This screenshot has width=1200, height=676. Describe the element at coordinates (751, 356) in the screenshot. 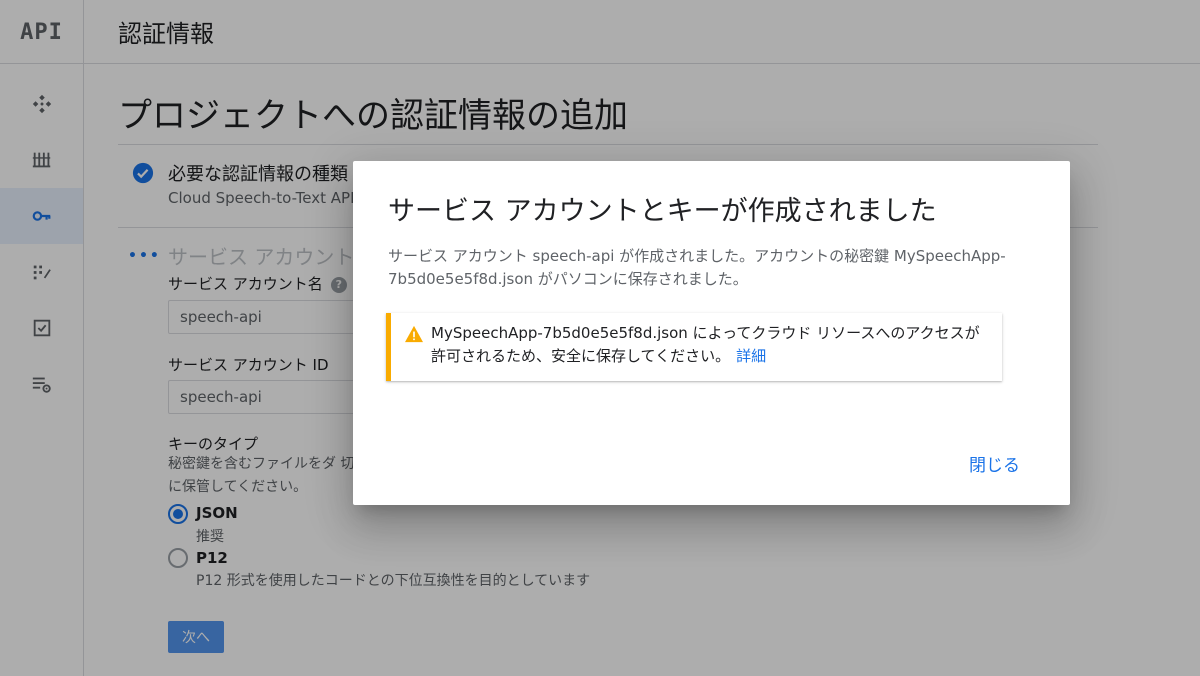

I see `learn-more-link: 詳細` at that location.